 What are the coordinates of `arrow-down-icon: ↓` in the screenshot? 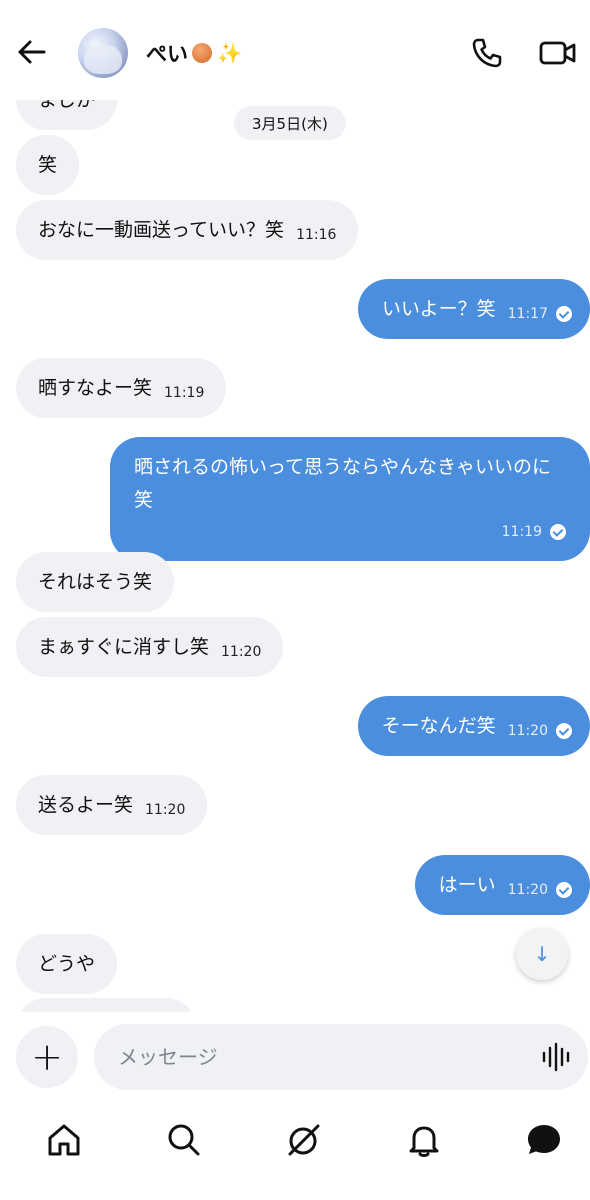 It's located at (542, 954).